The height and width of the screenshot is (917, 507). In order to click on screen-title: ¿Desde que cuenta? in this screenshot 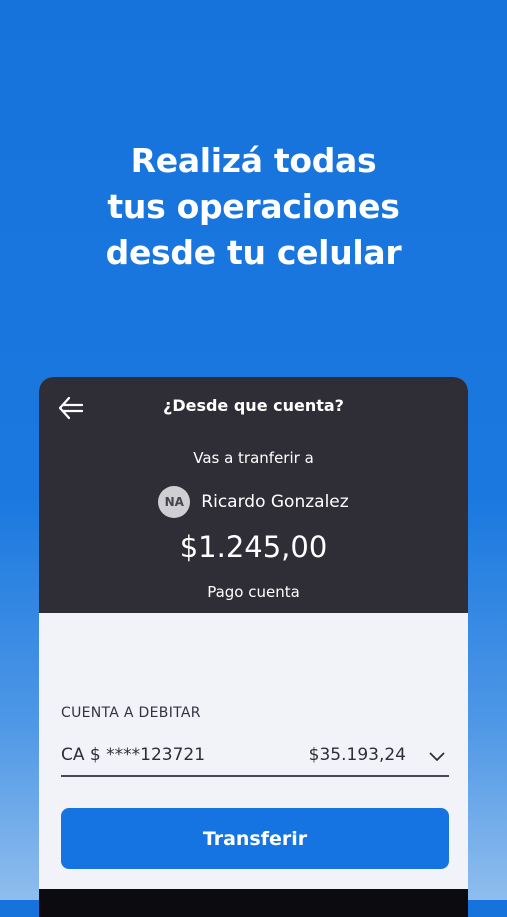, I will do `click(253, 405)`.